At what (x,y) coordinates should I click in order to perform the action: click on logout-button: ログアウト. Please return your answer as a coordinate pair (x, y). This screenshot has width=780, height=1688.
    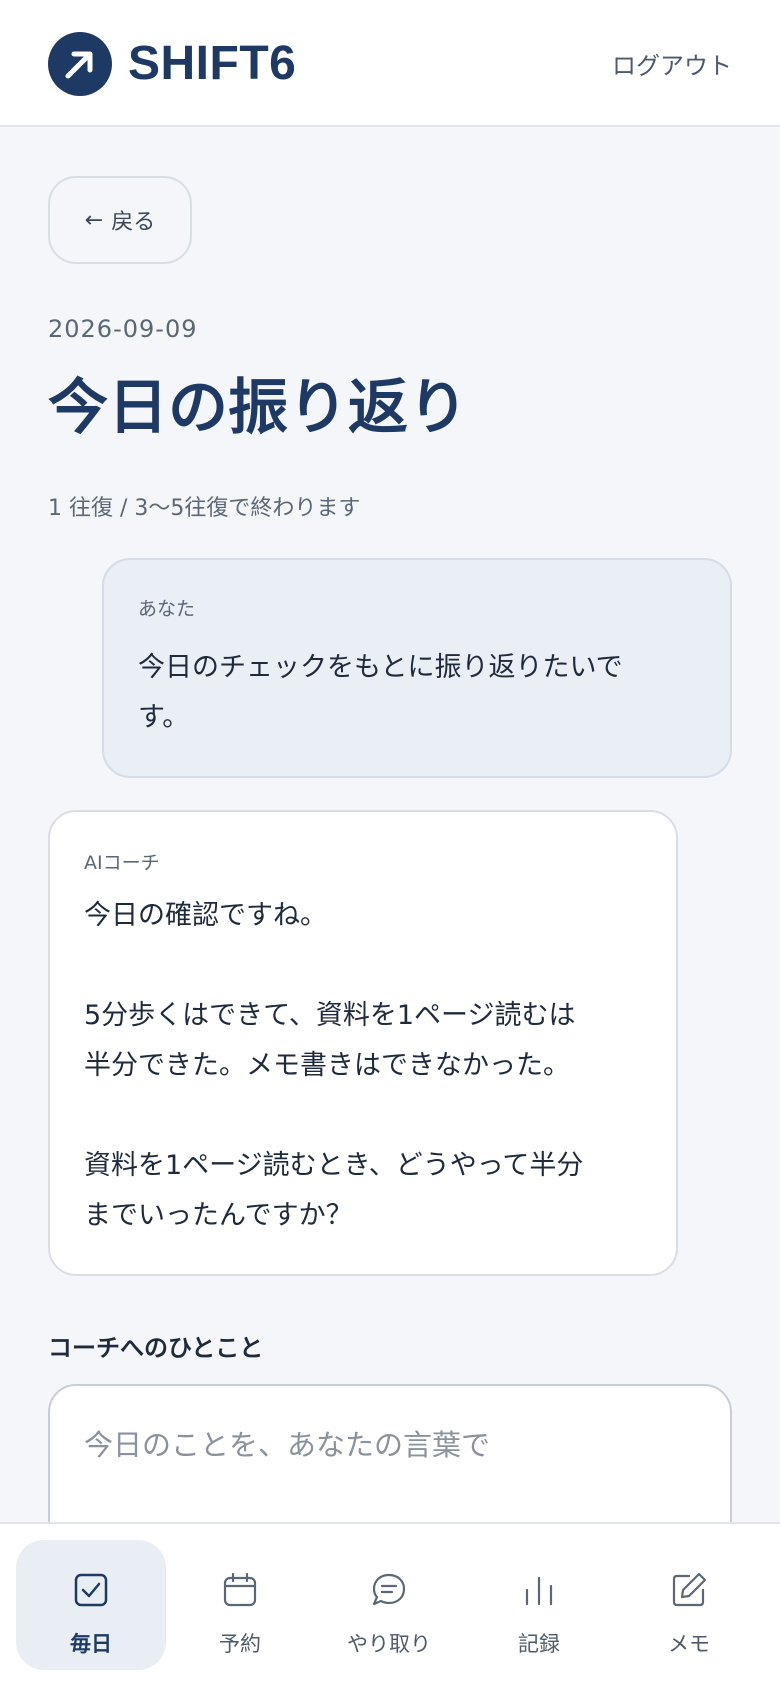
    Looking at the image, I should click on (672, 63).